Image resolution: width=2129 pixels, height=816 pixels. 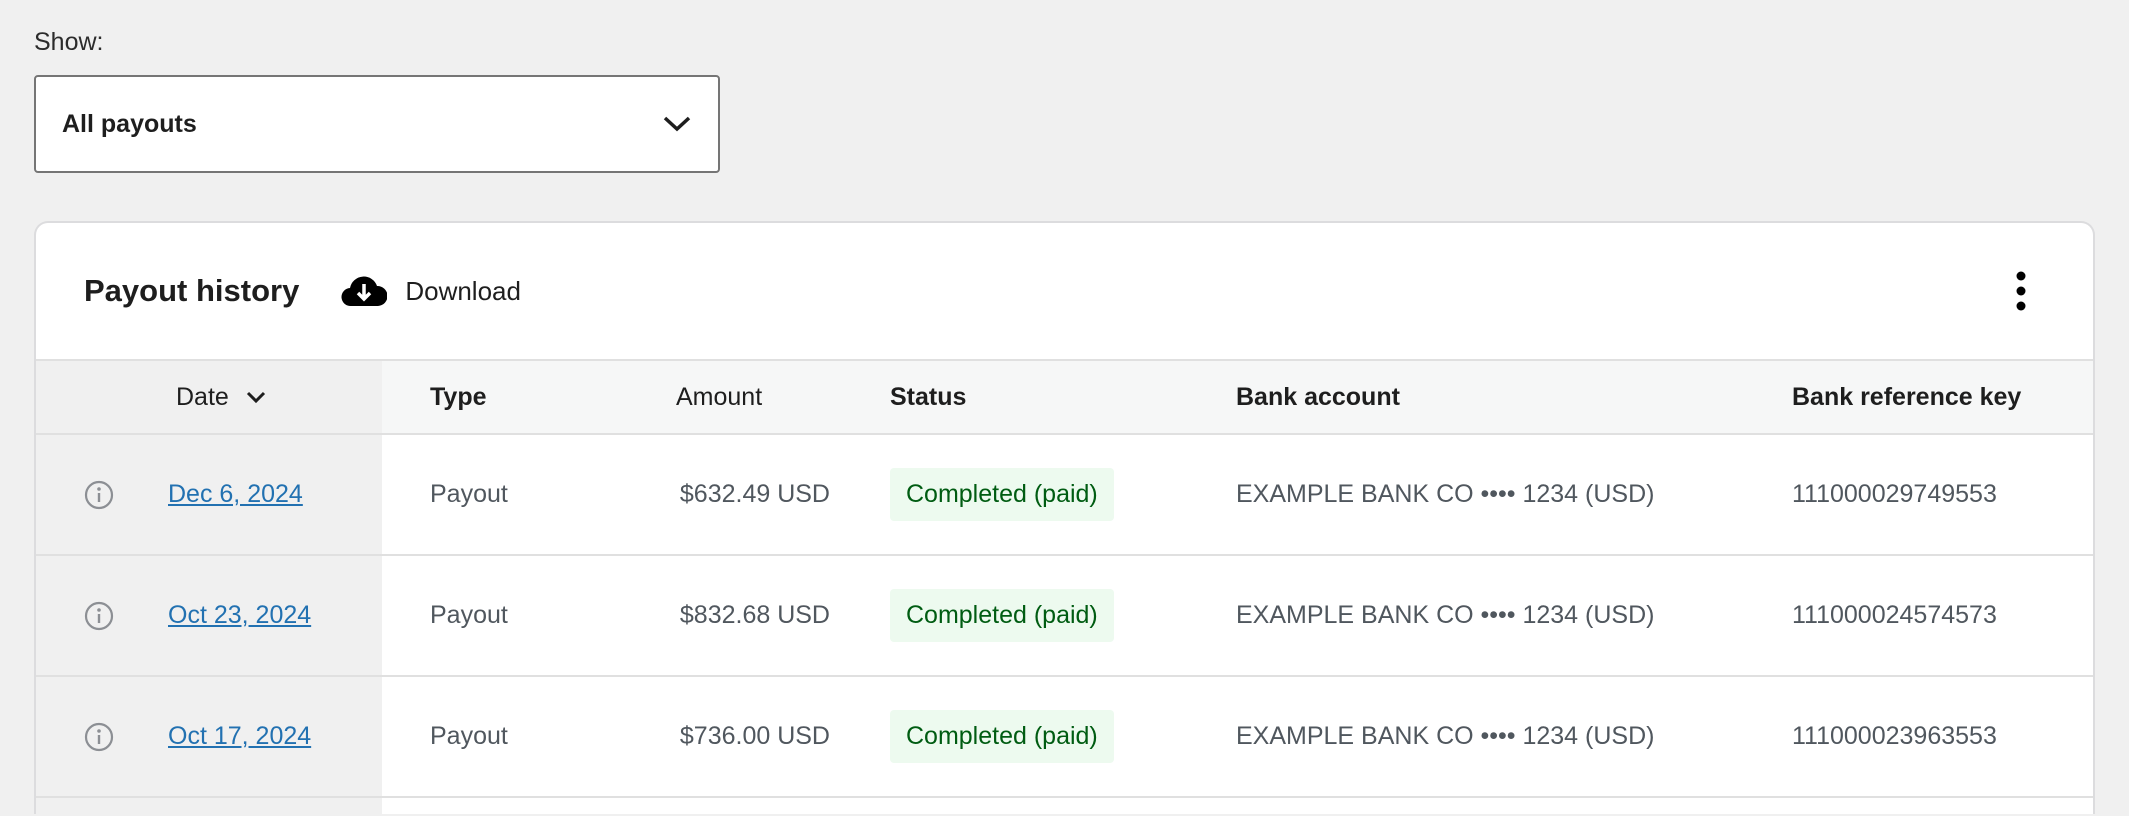 What do you see at coordinates (458, 396) in the screenshot?
I see `column-header-type: Type` at bounding box center [458, 396].